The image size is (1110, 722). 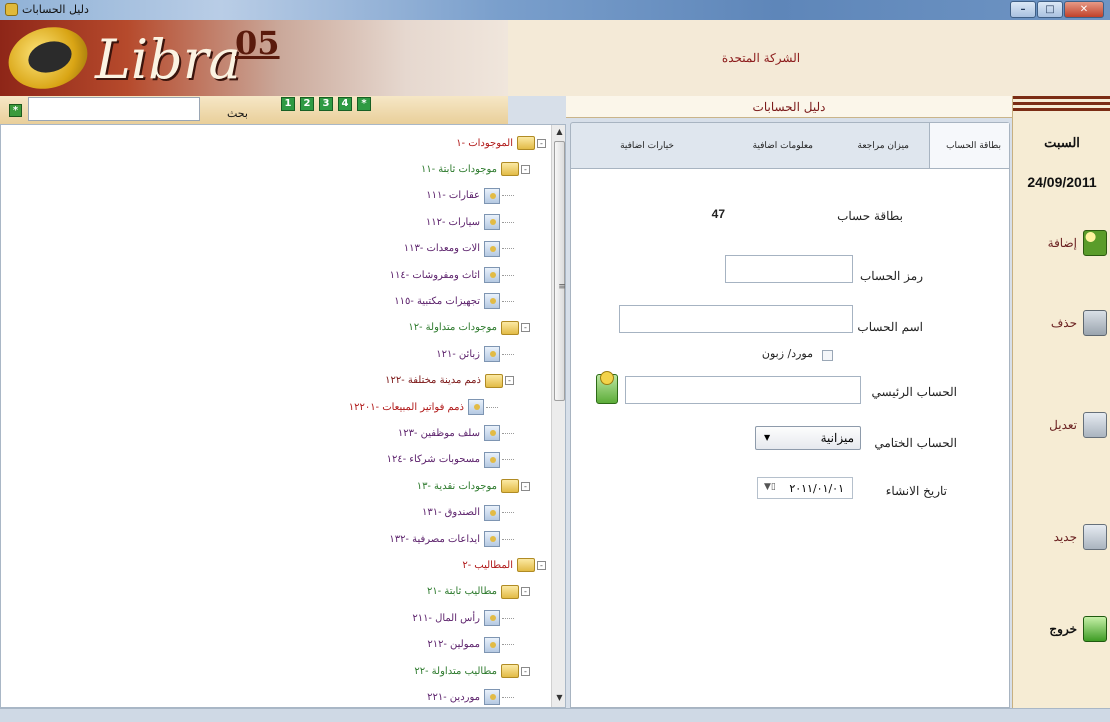 What do you see at coordinates (1095, 243) in the screenshot?
I see `add-icon` at bounding box center [1095, 243].